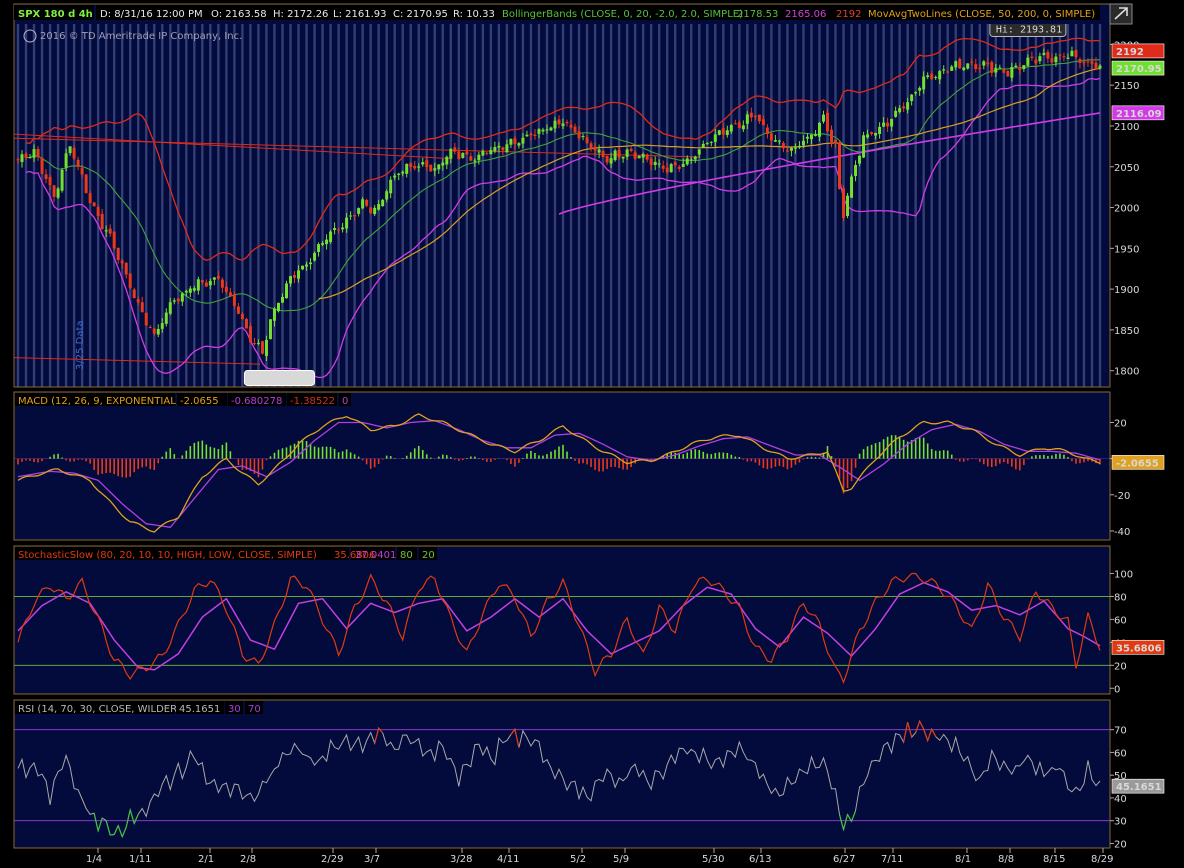  What do you see at coordinates (420, 14) in the screenshot?
I see `close-label: C: 2170.95` at bounding box center [420, 14].